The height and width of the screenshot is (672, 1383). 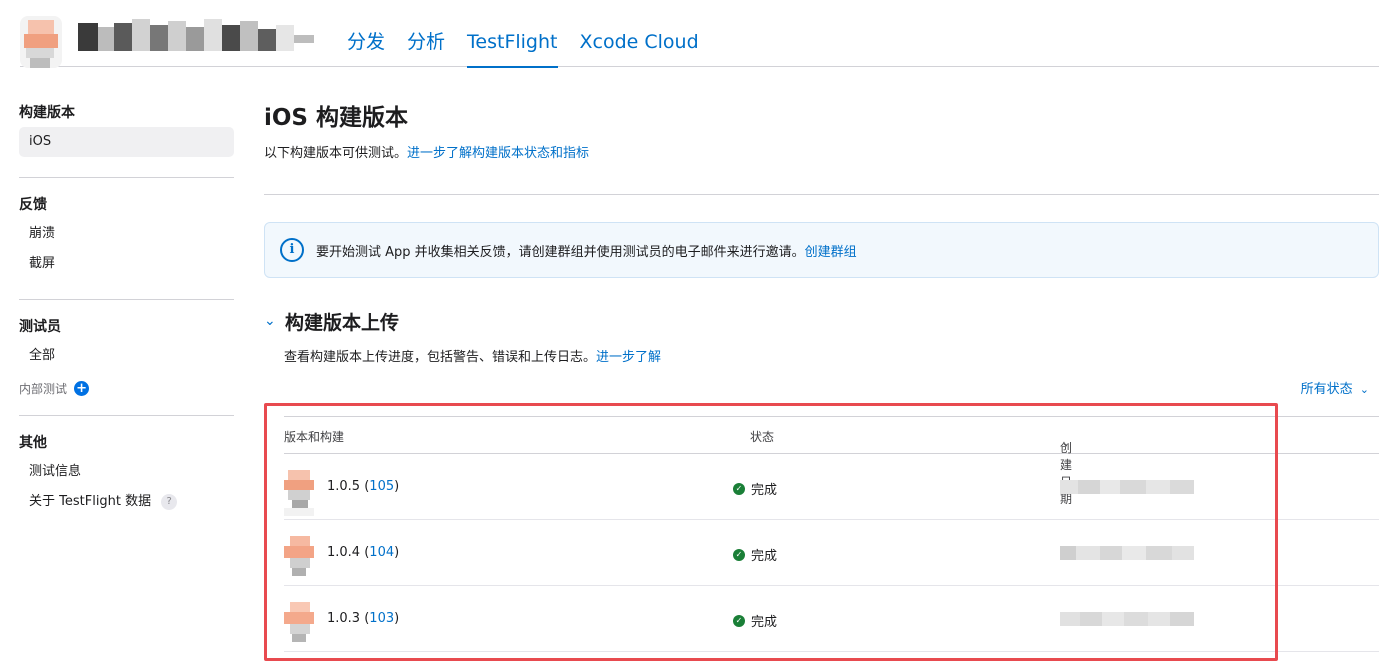 What do you see at coordinates (90, 501) in the screenshot?
I see `about-testflight-data-label: 关于 TestFlight 数据` at bounding box center [90, 501].